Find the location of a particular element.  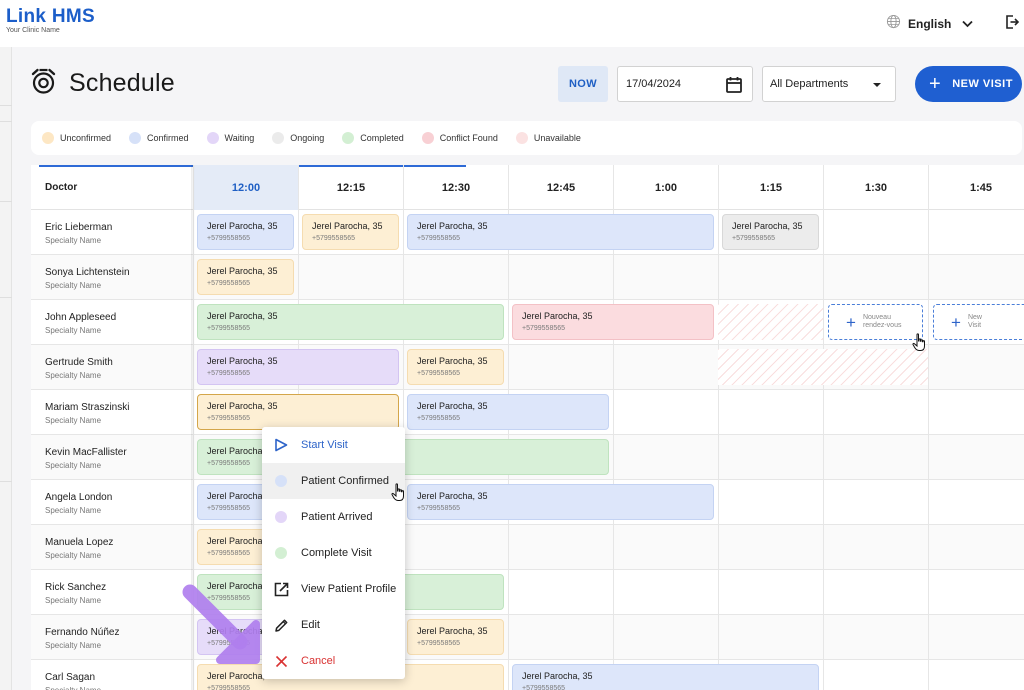

new-visit-button: + NEW VISIT is located at coordinates (968, 84).